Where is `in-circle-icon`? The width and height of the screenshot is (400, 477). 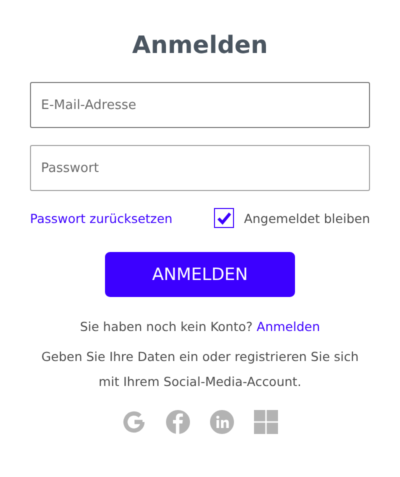
in-circle-icon is located at coordinates (222, 422).